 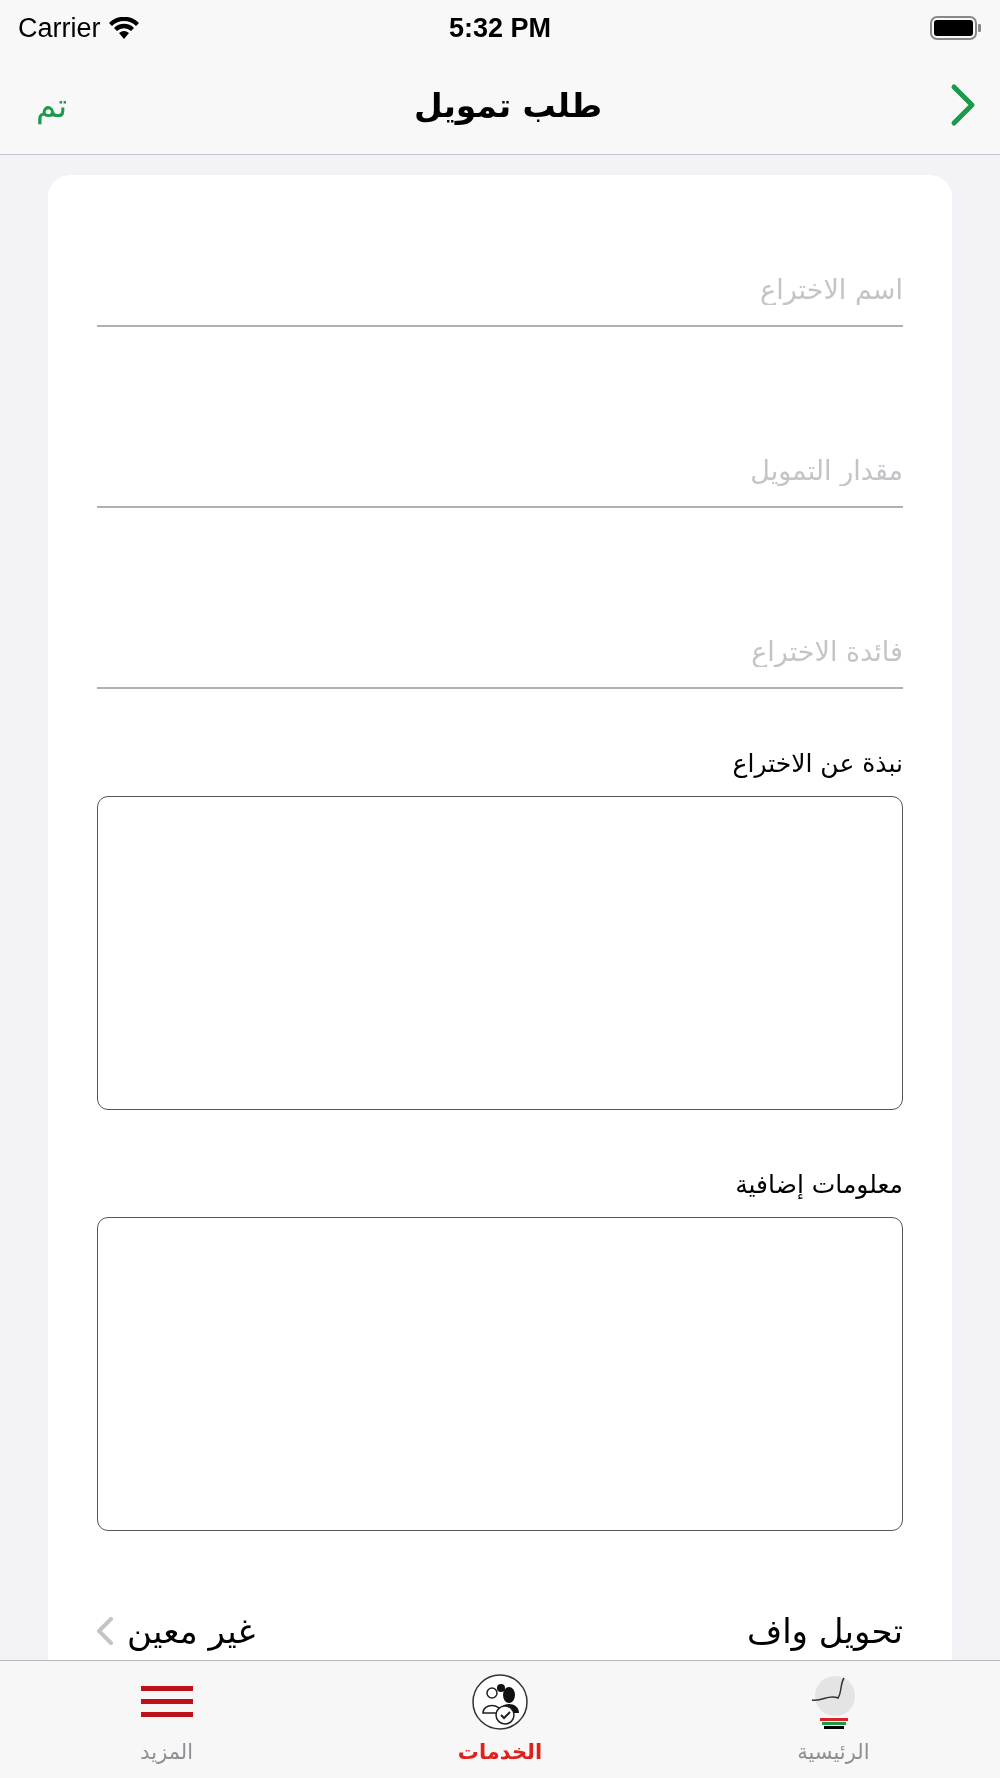 What do you see at coordinates (508, 105) in the screenshot?
I see `screen-title: طلب تمويل` at bounding box center [508, 105].